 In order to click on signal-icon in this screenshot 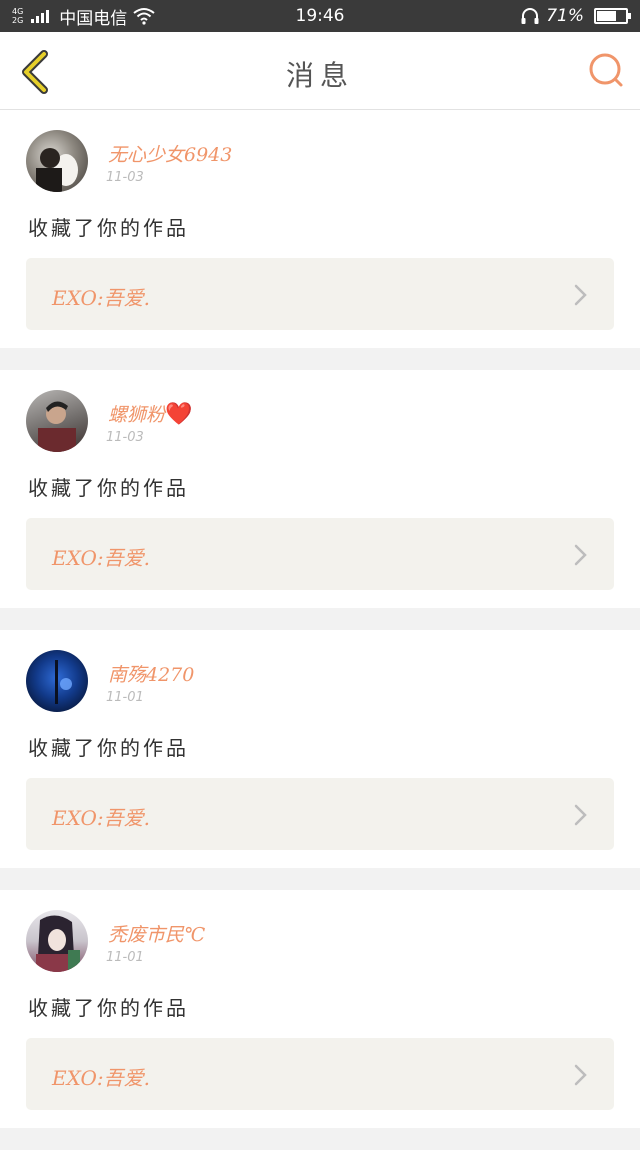, I will do `click(40, 16)`.